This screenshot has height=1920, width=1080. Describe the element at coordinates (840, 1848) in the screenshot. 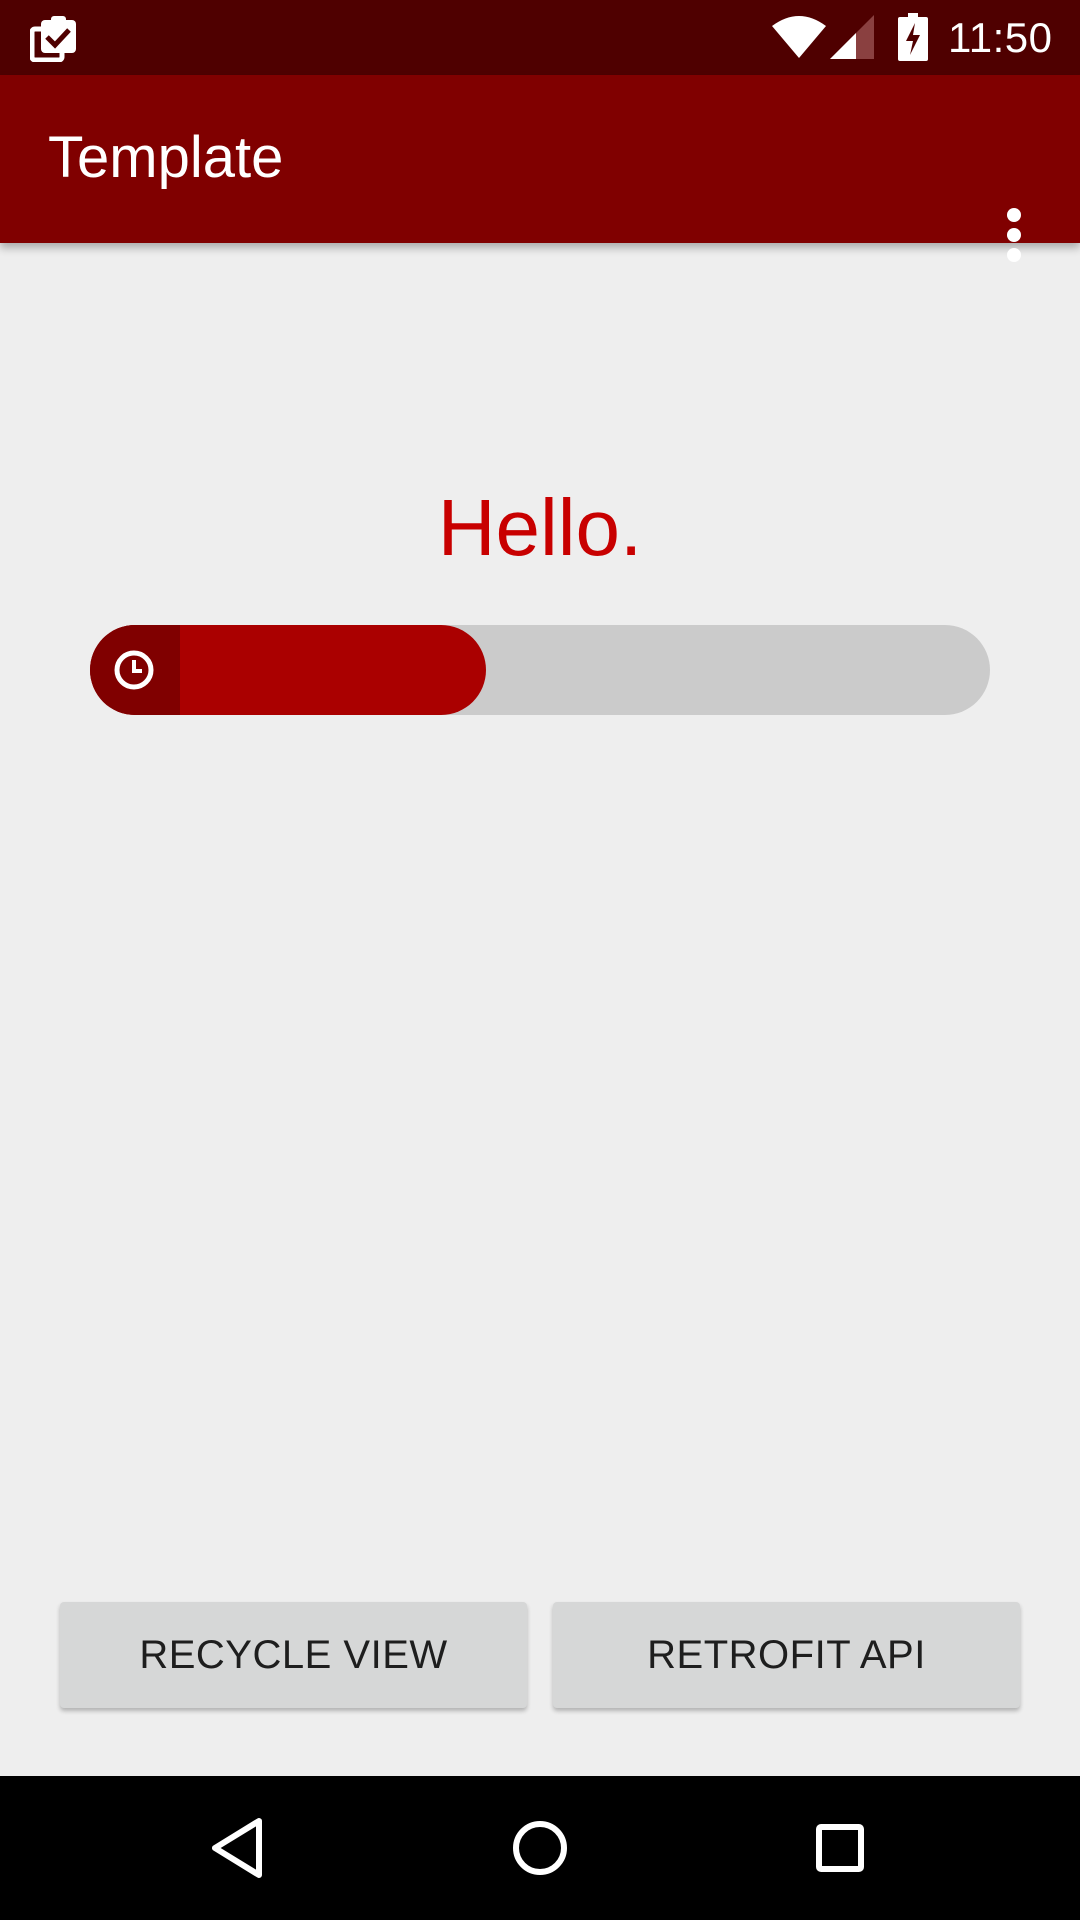

I see `recents-icon` at that location.